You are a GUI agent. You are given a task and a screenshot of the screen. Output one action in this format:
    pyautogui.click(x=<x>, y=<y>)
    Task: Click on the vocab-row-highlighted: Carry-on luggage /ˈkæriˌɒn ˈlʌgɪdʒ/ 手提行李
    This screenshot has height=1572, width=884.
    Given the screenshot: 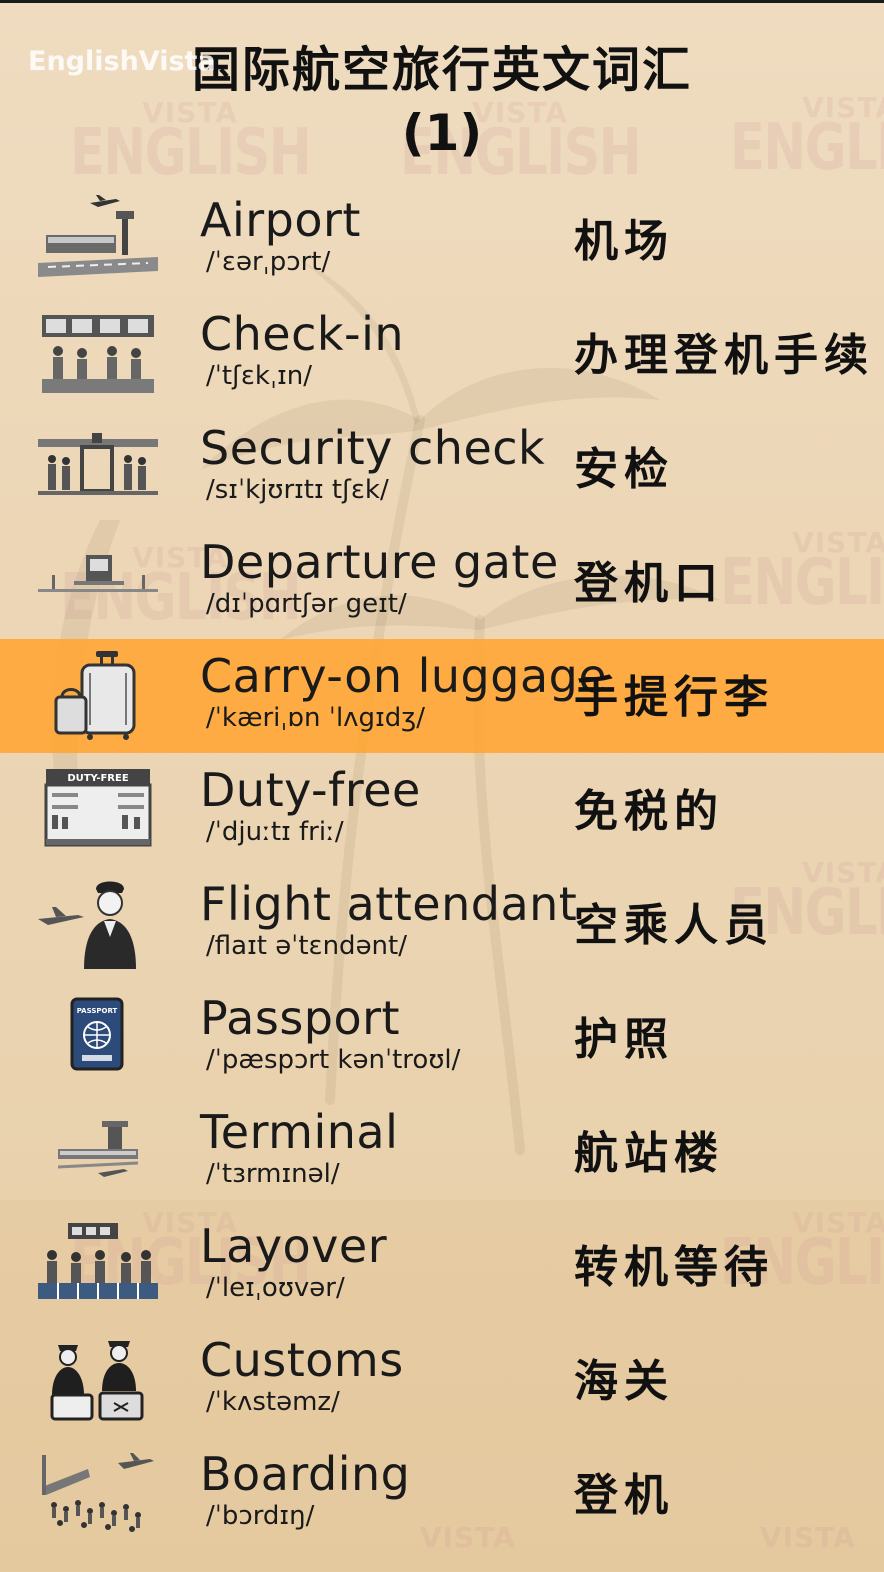 What is the action you would take?
    pyautogui.click(x=442, y=696)
    